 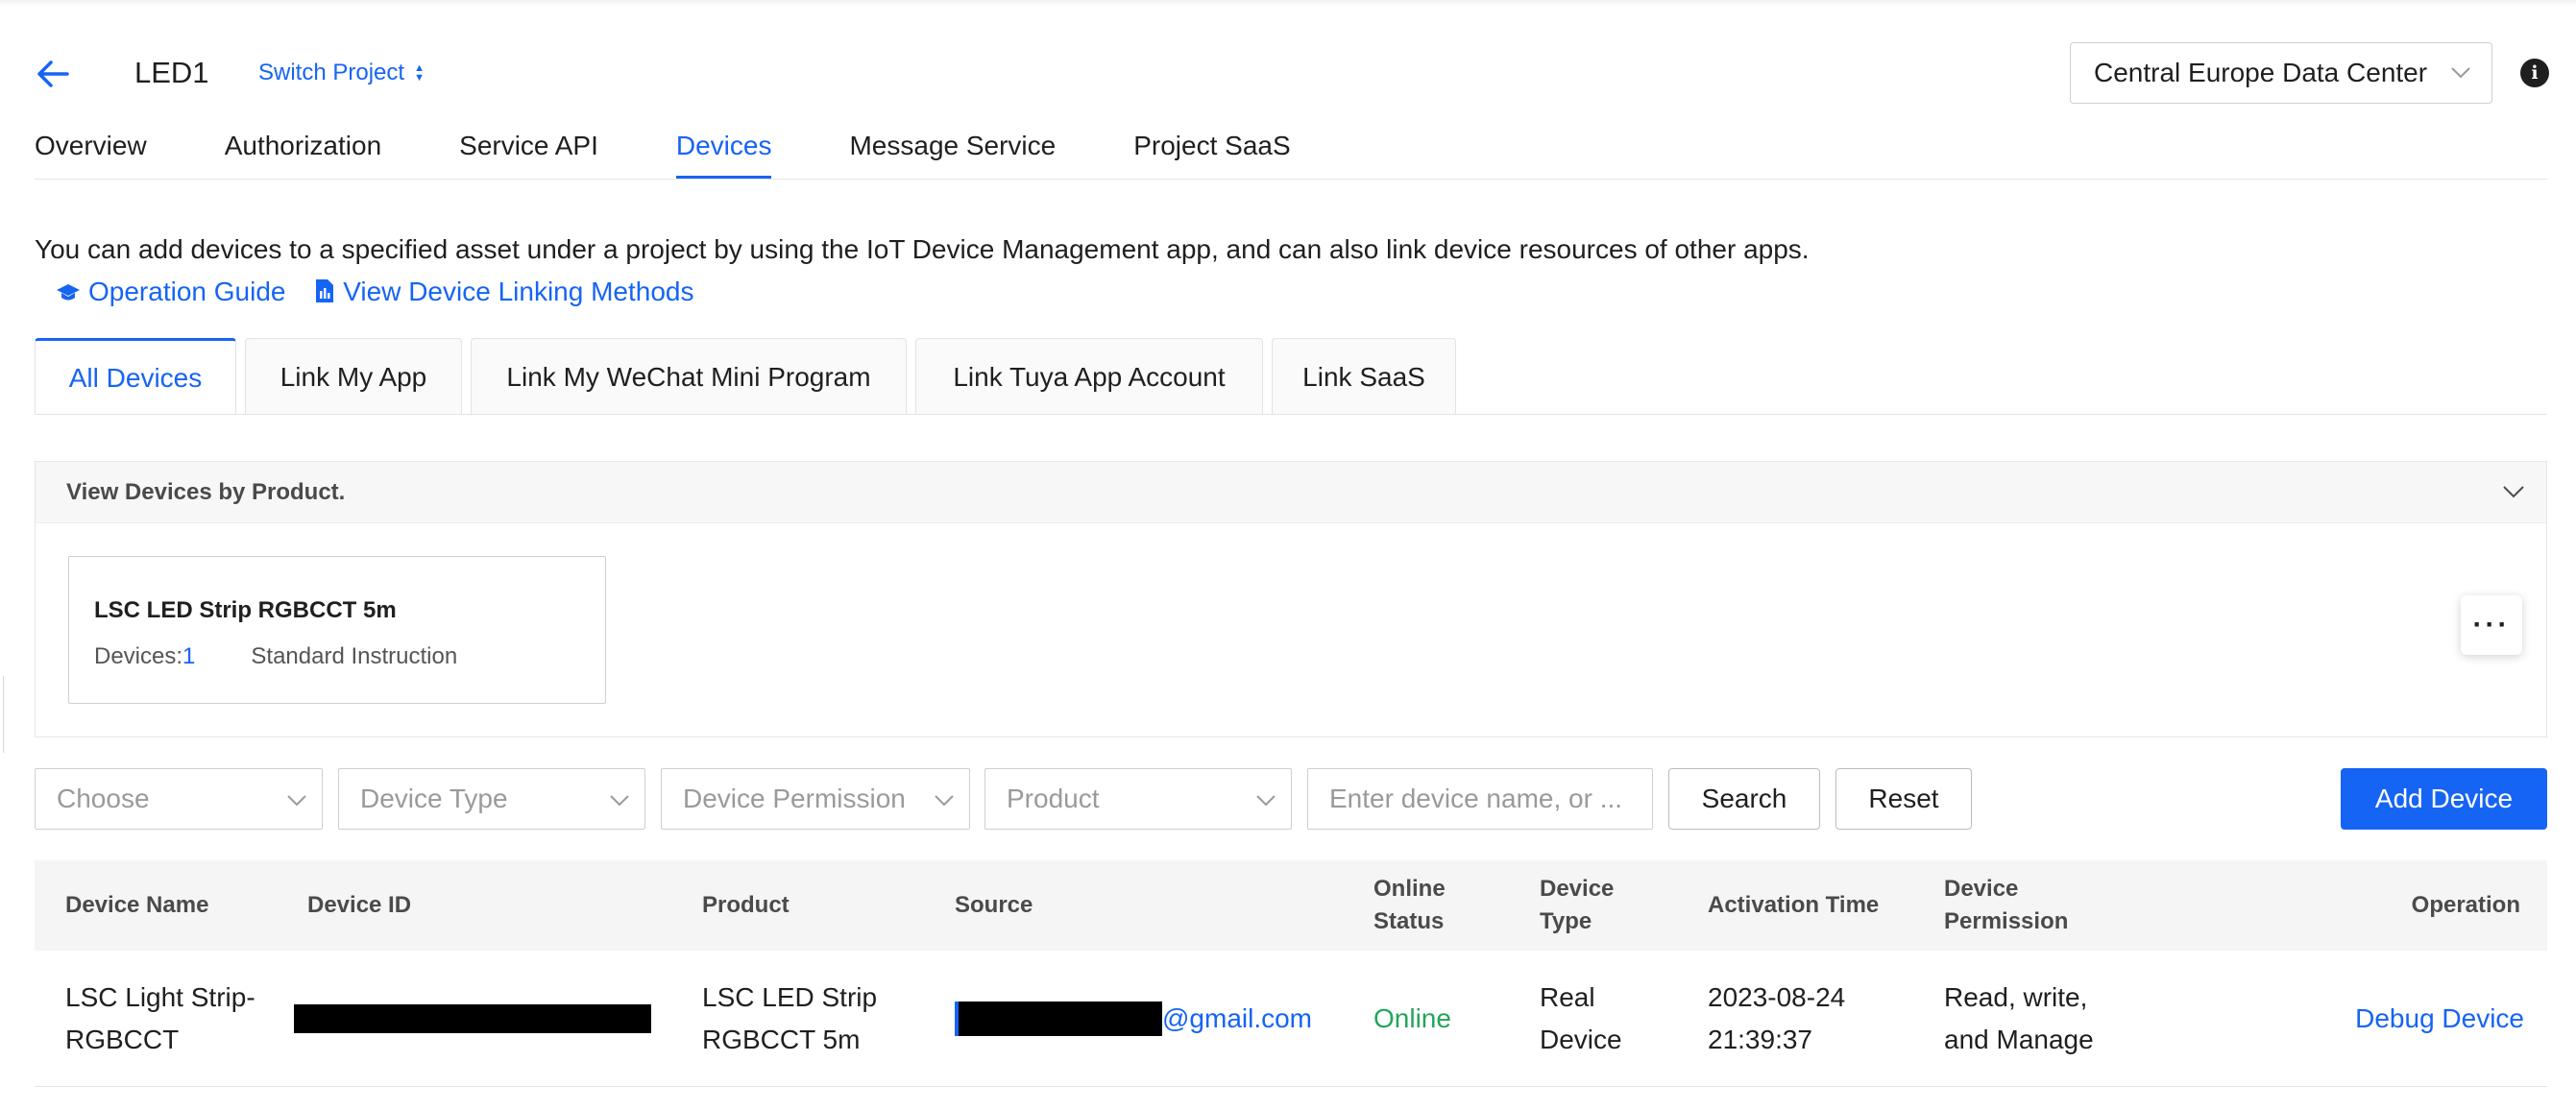 I want to click on cell-source: @gmail.com, so click(x=1133, y=1019).